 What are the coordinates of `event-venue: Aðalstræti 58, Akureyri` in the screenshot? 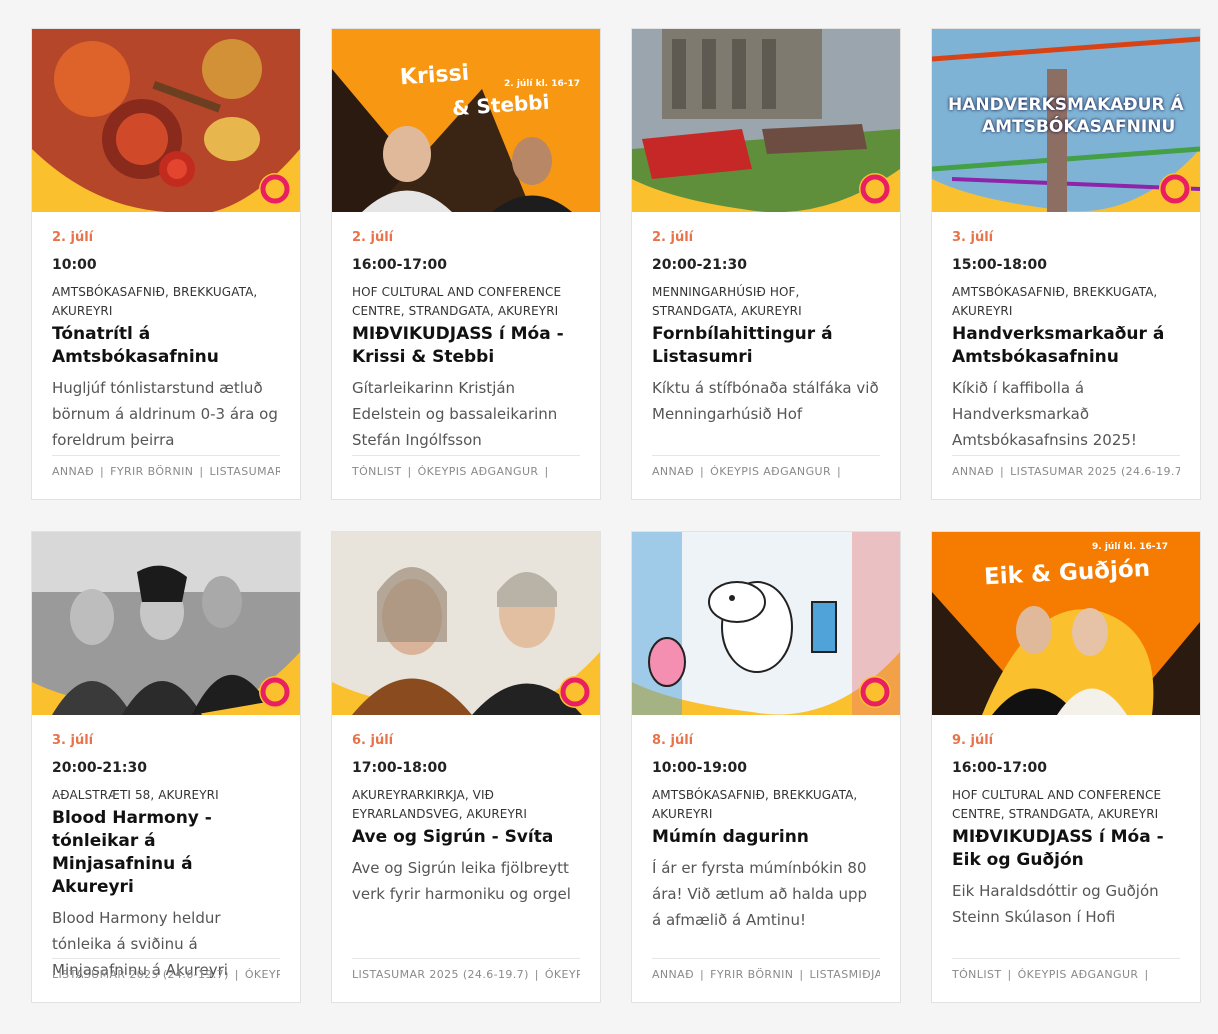 It's located at (135, 795).